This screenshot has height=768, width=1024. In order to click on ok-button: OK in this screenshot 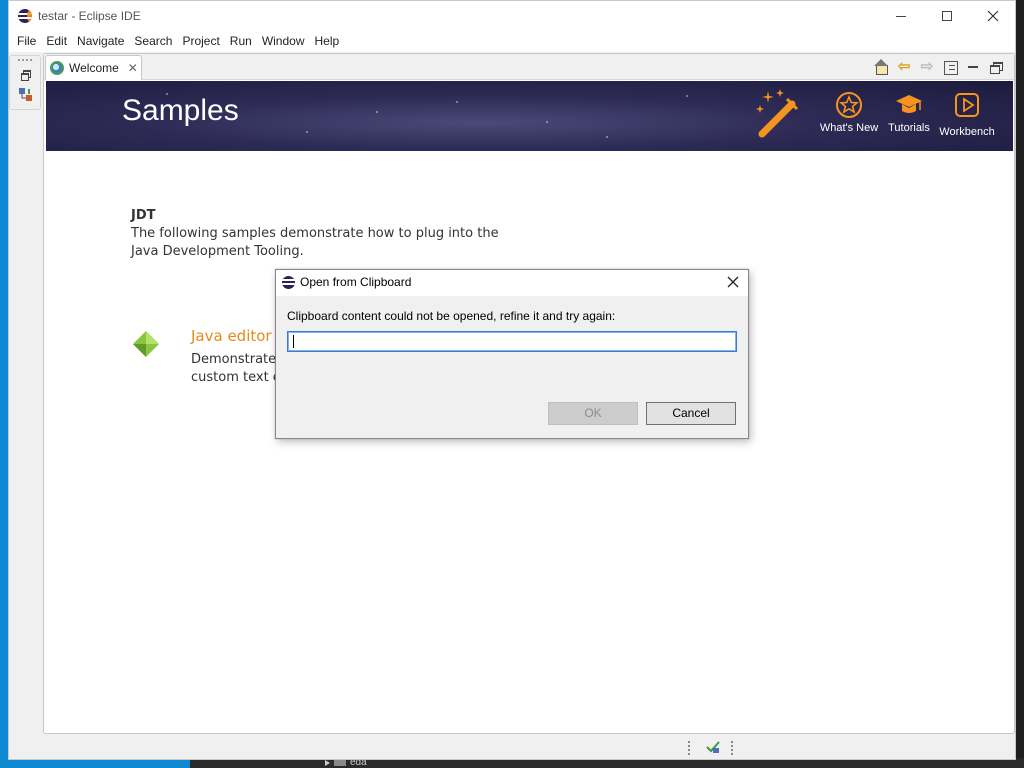, I will do `click(593, 413)`.